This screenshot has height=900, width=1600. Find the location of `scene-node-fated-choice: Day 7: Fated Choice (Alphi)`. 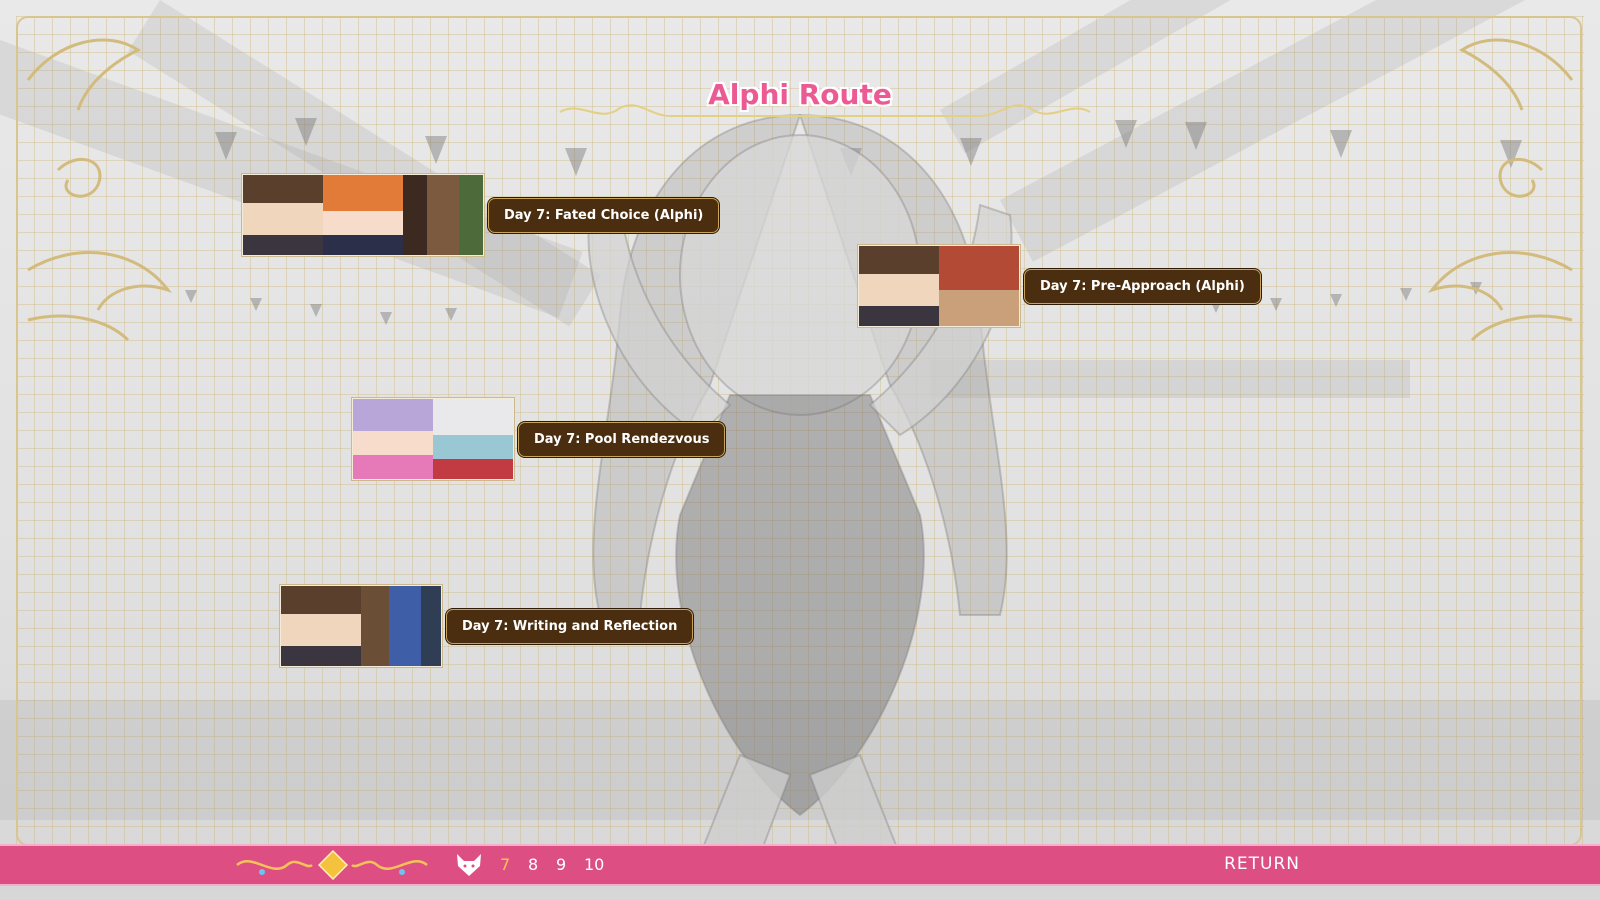

scene-node-fated-choice: Day 7: Fated Choice (Alphi) is located at coordinates (481, 215).